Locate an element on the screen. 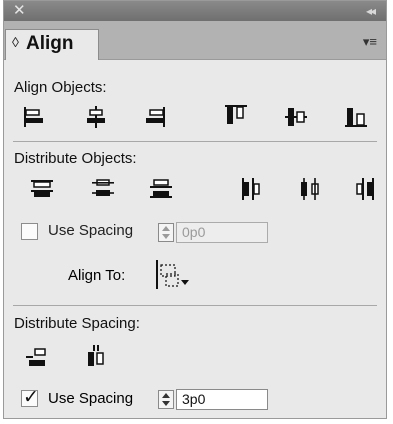 This screenshot has height=424, width=393. align-objects-label: Align Objects: is located at coordinates (60, 87).